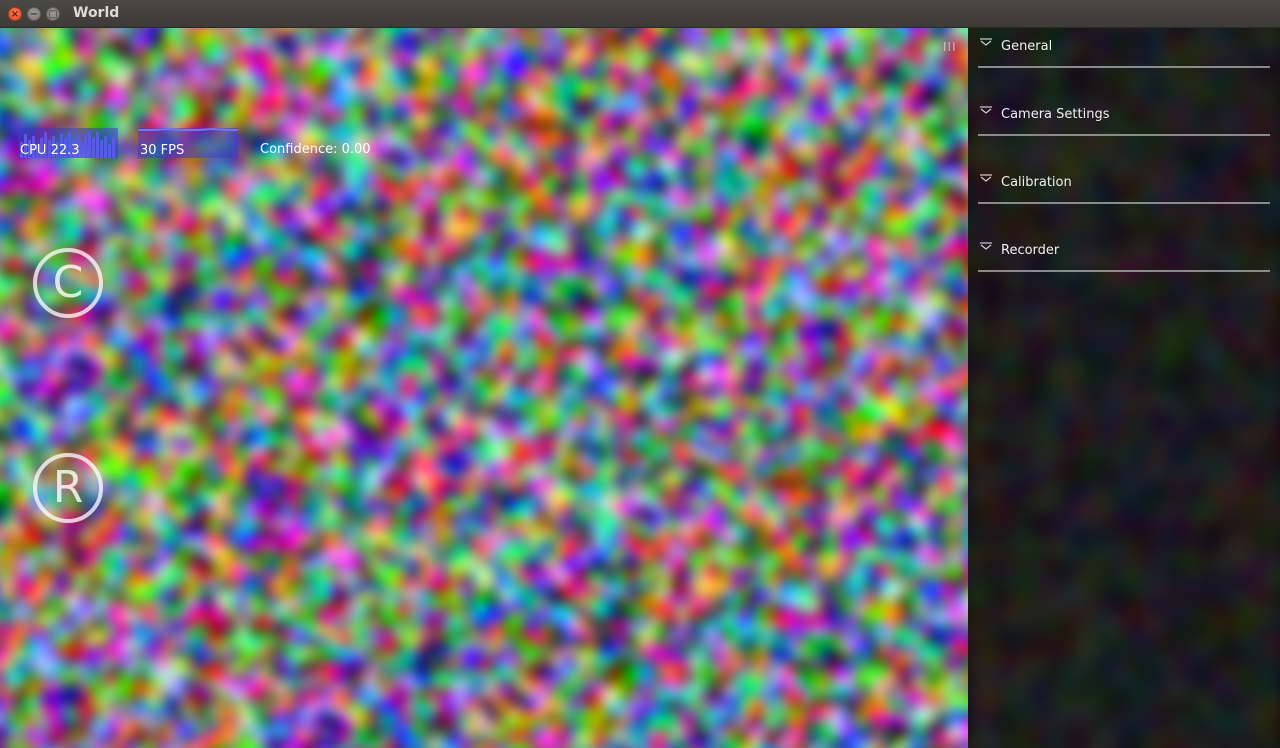 The height and width of the screenshot is (748, 1280). I want to click on minimize-window-button: −, so click(34, 14).